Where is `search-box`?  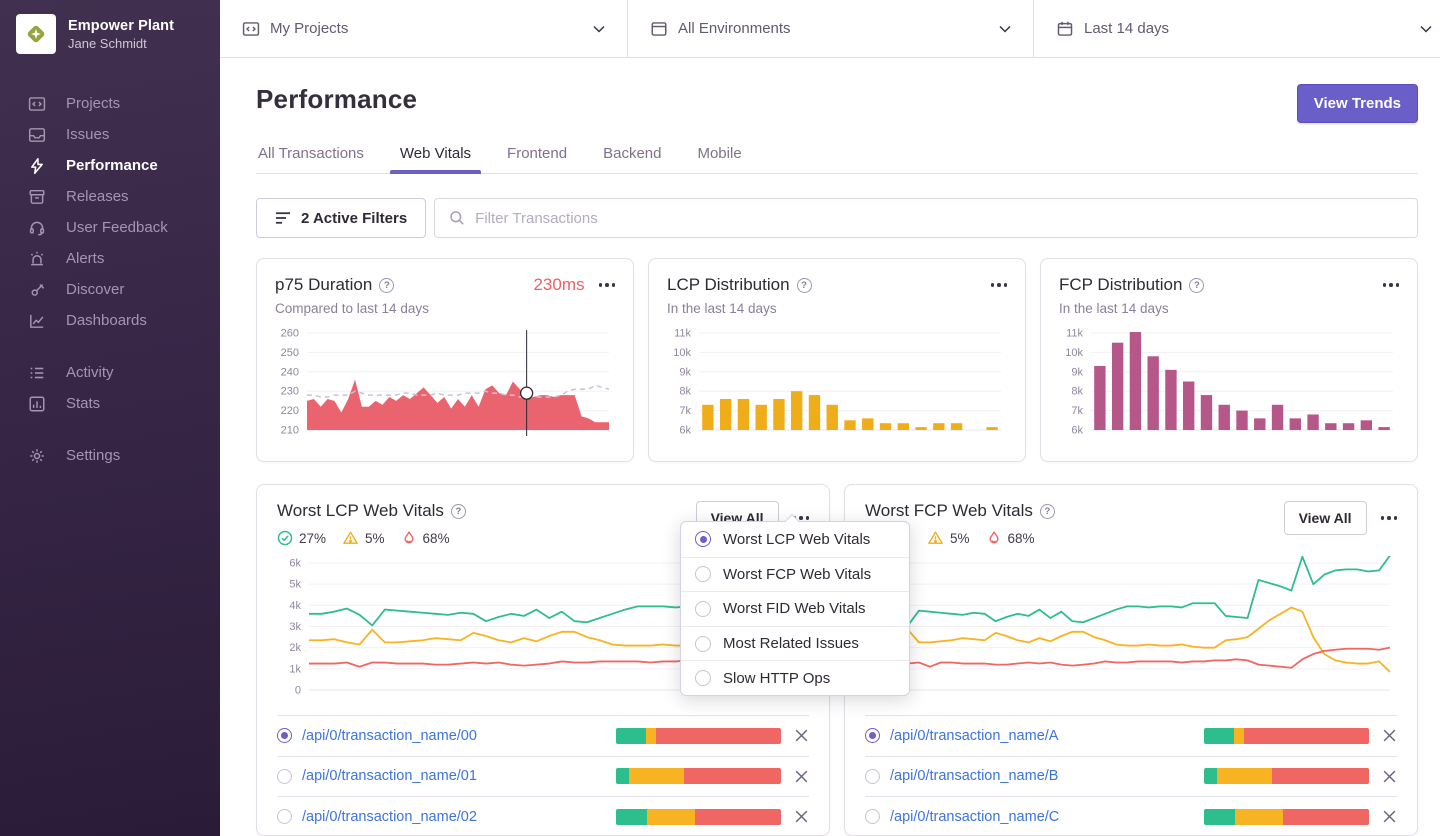 search-box is located at coordinates (926, 218).